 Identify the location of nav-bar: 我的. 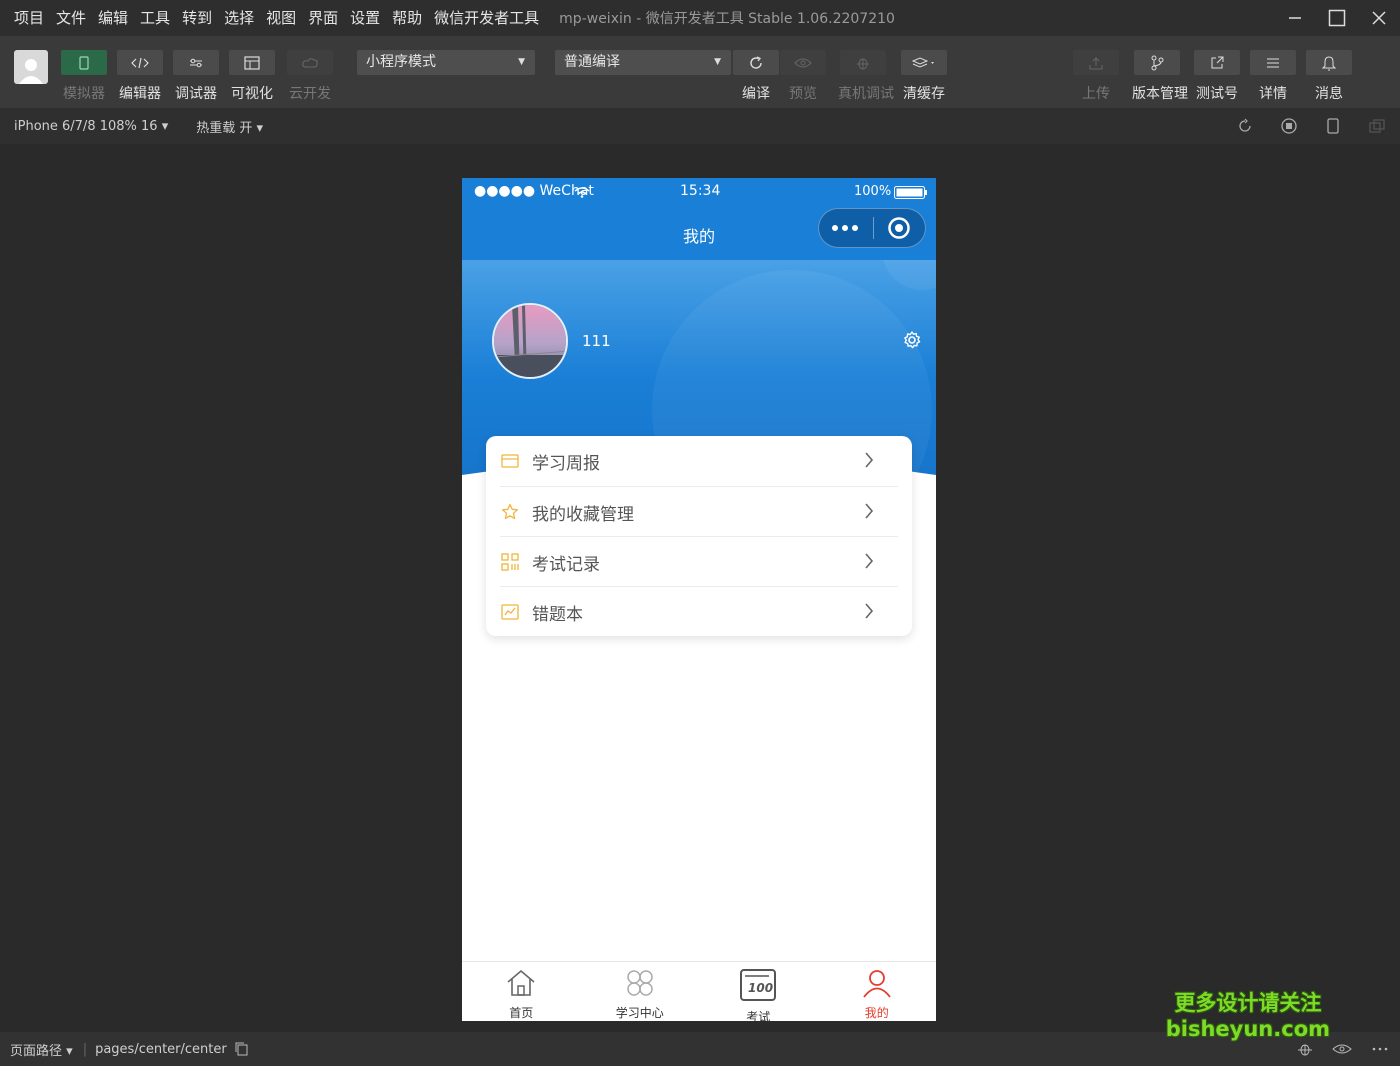
(699, 233).